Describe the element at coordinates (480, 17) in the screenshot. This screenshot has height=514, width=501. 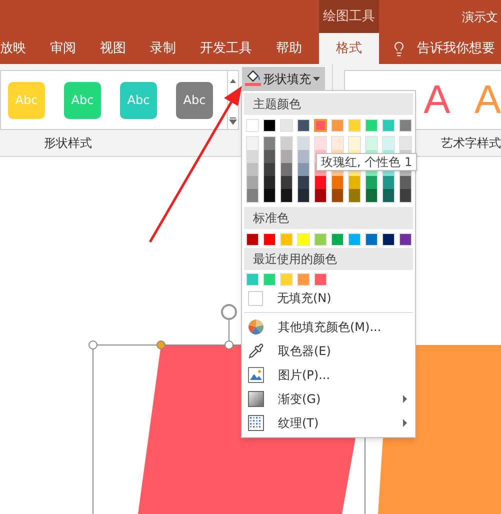
I see `window-title: 演示文` at that location.